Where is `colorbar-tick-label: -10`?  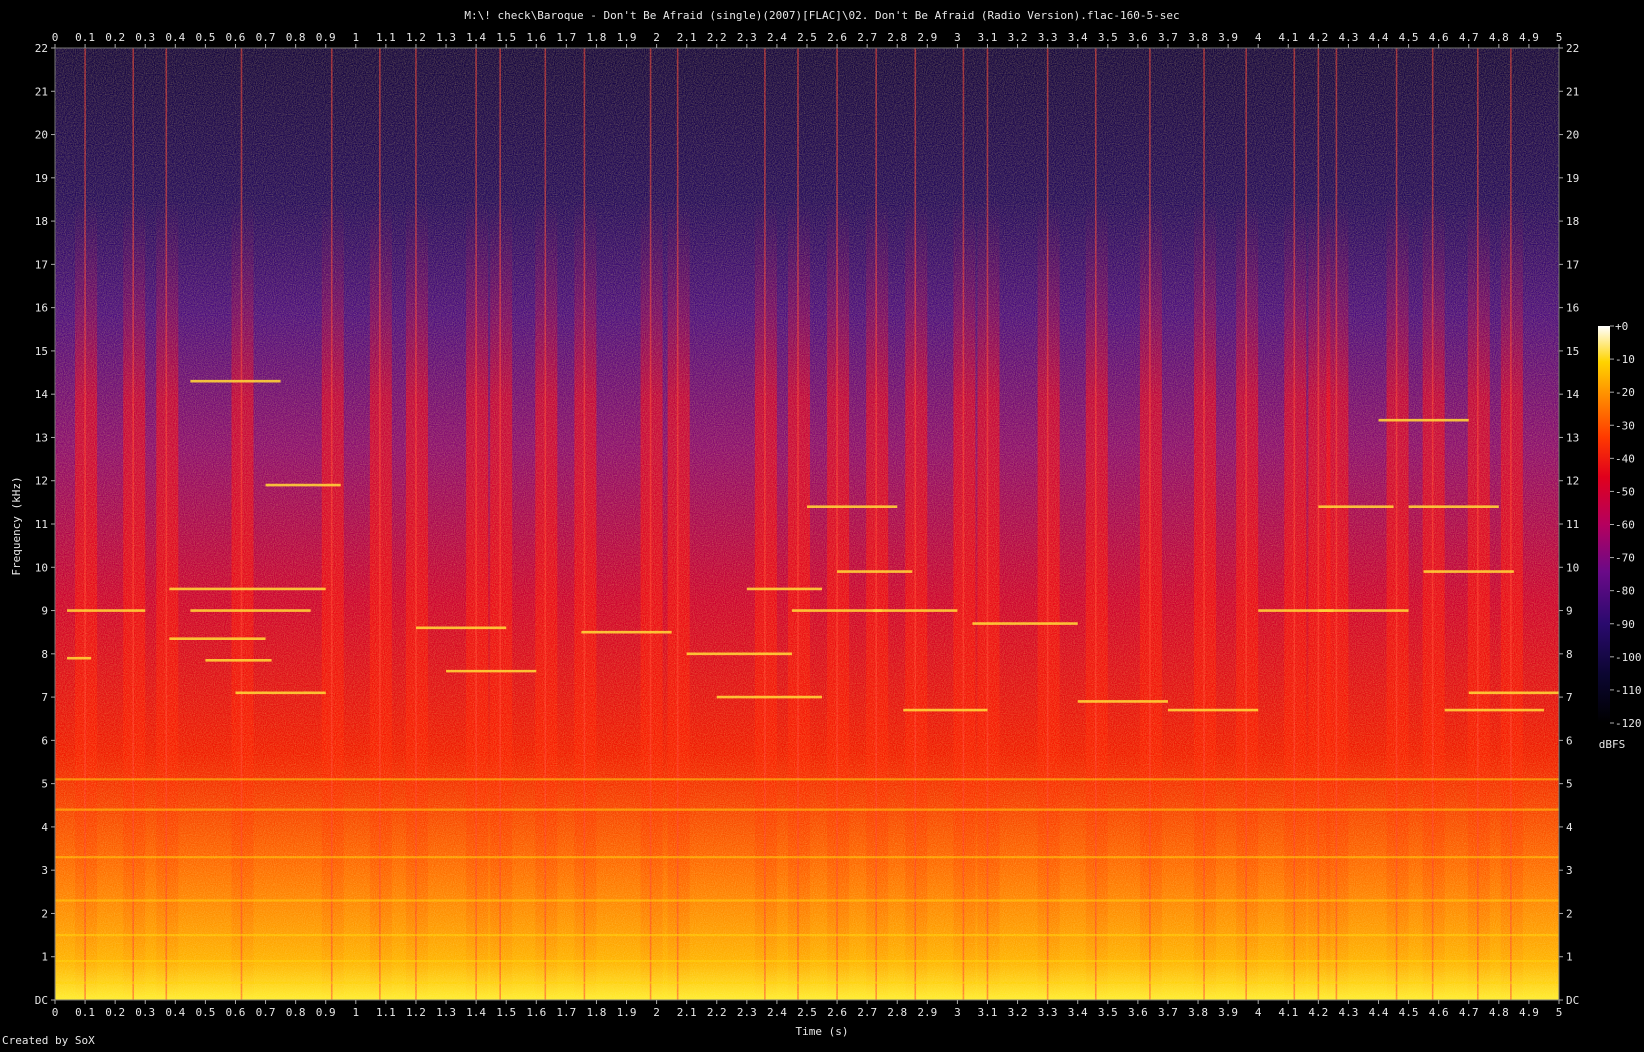 colorbar-tick-label: -10 is located at coordinates (1625, 359).